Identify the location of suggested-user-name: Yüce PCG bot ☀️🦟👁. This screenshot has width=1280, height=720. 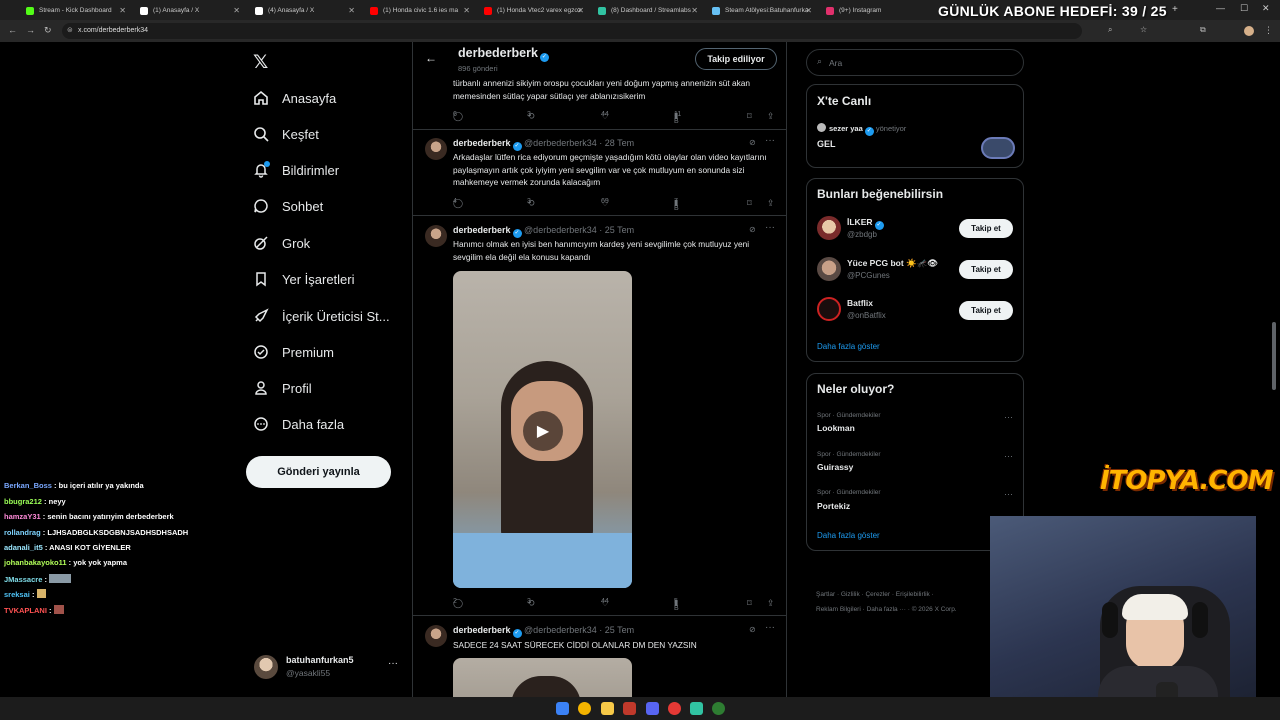
(892, 263).